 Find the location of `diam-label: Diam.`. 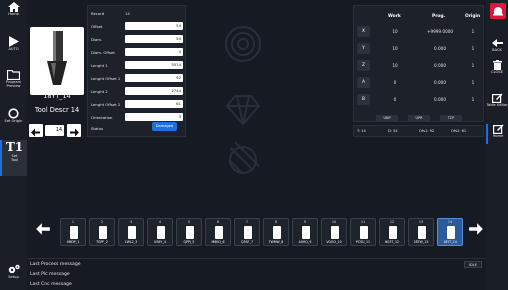

diam-label: Diam. is located at coordinates (97, 39).